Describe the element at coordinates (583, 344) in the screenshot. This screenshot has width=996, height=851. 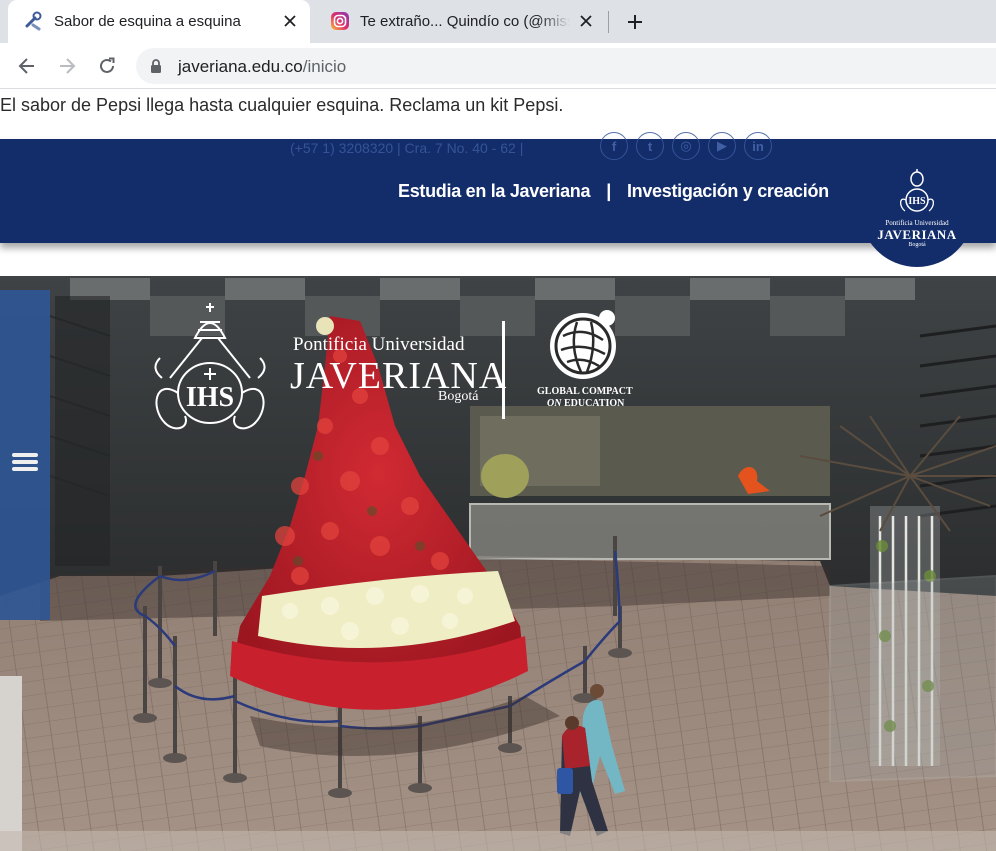
I see `global-compact-icon` at that location.